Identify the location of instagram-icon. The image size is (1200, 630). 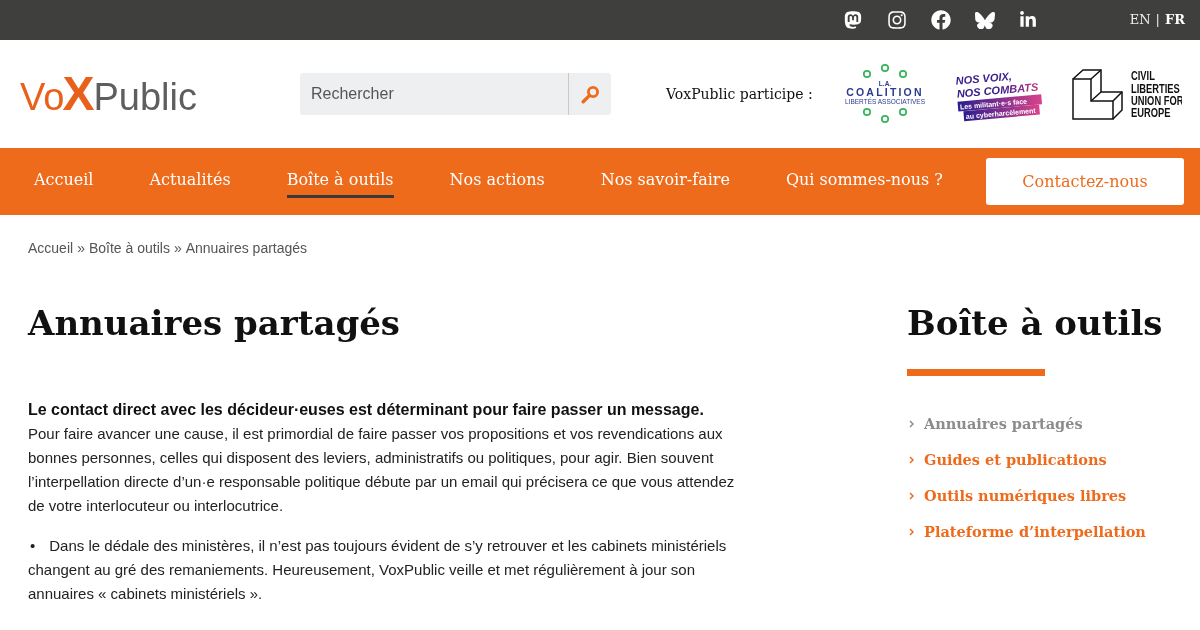
(896, 20).